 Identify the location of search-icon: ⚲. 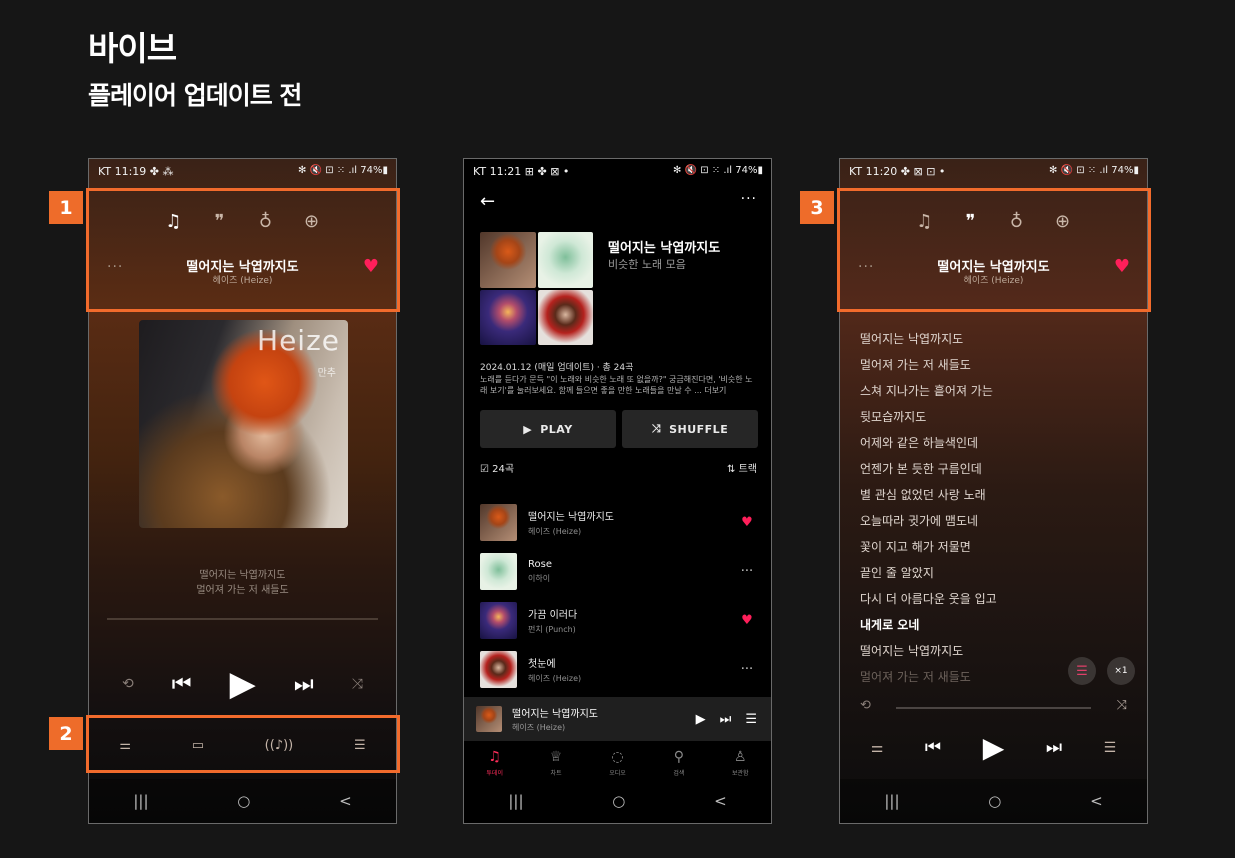
(678, 757).